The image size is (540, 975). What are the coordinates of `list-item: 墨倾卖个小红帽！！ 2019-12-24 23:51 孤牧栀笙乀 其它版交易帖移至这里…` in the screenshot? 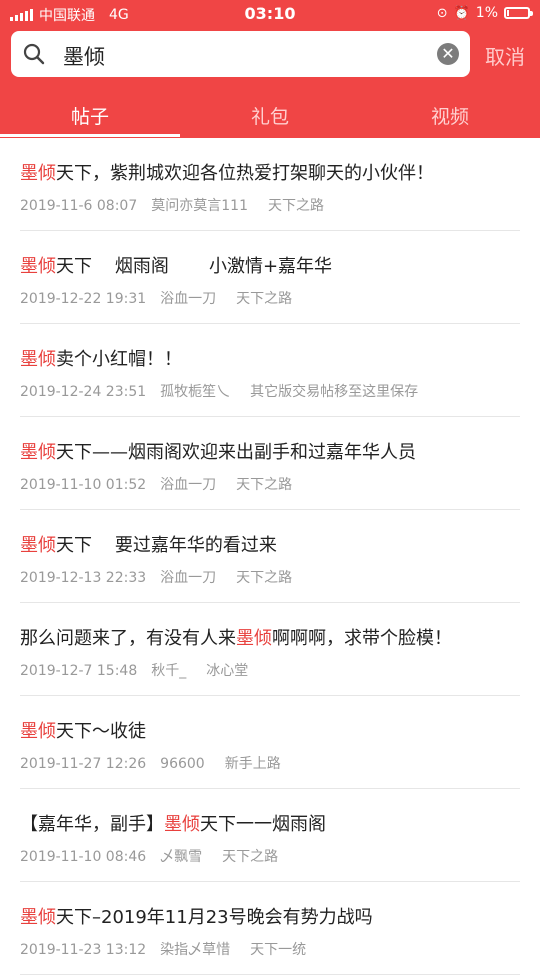 It's located at (270, 370).